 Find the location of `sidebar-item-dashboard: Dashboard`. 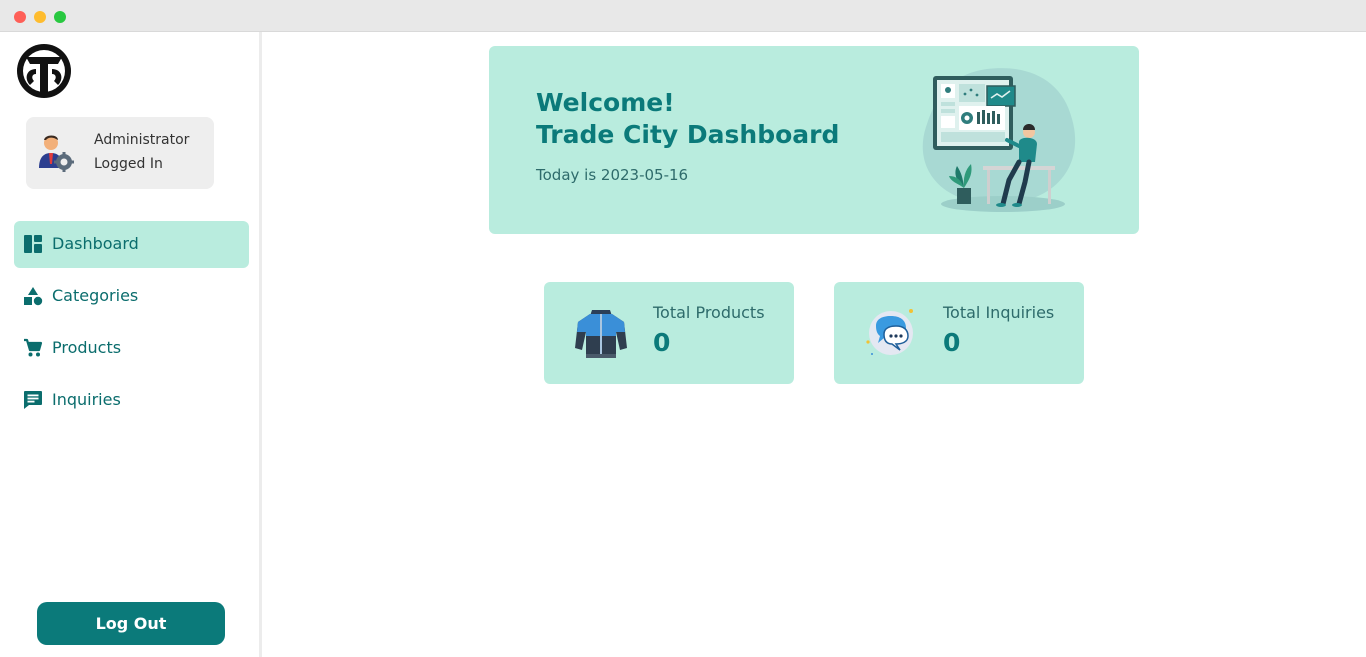

sidebar-item-dashboard: Dashboard is located at coordinates (131, 244).